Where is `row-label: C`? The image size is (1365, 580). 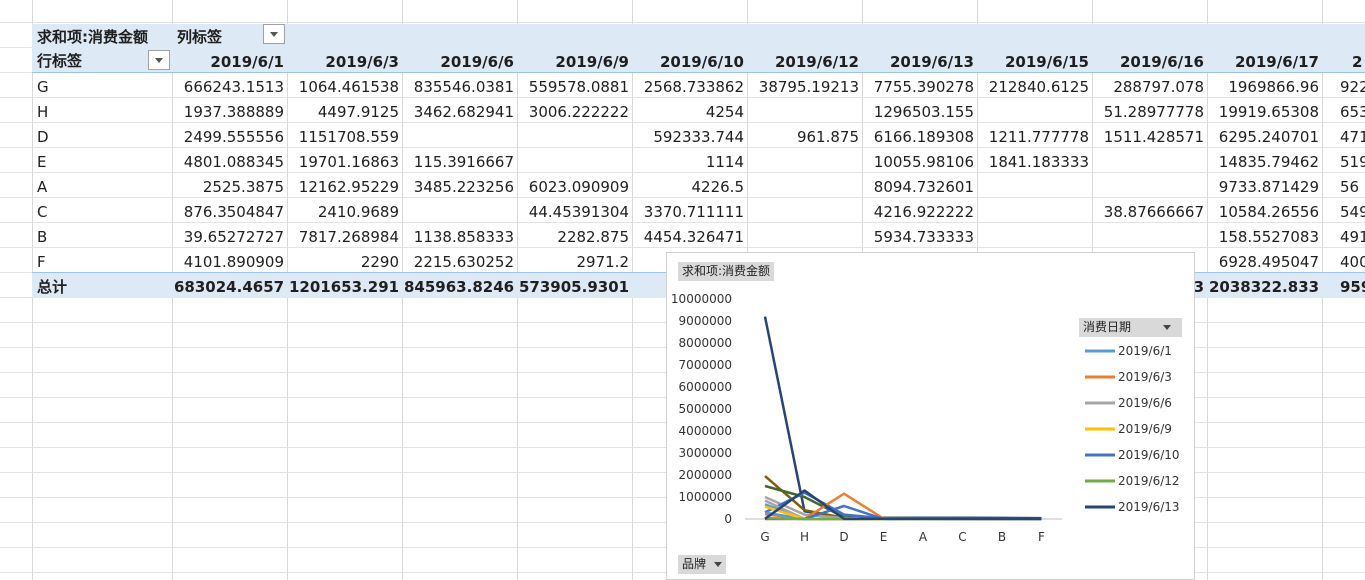
row-label: C is located at coordinates (42, 212).